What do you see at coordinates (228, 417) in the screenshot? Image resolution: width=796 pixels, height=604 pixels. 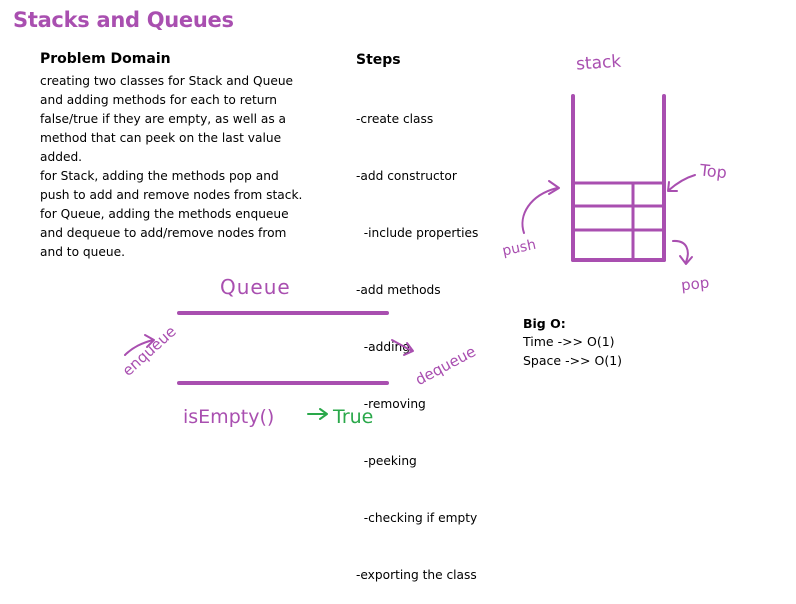 I see `is-empty-label: isEmpty()` at bounding box center [228, 417].